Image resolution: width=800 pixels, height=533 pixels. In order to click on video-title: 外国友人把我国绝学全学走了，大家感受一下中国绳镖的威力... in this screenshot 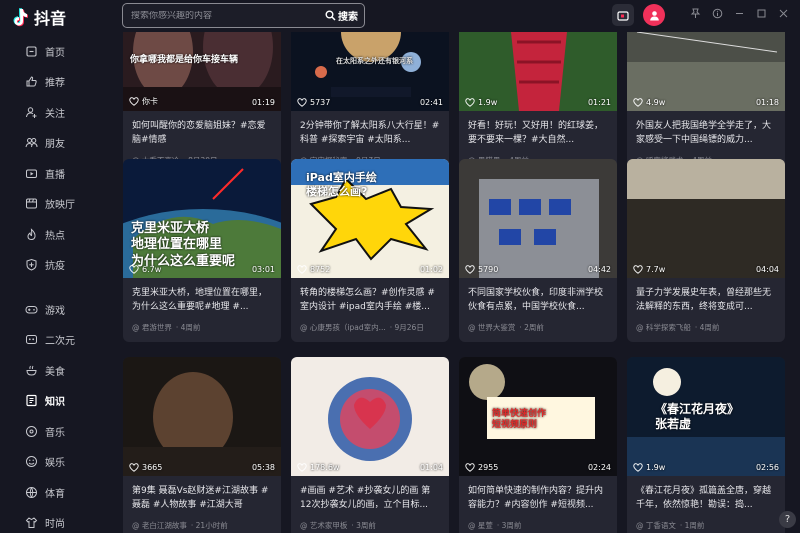, I will do `click(706, 130)`.